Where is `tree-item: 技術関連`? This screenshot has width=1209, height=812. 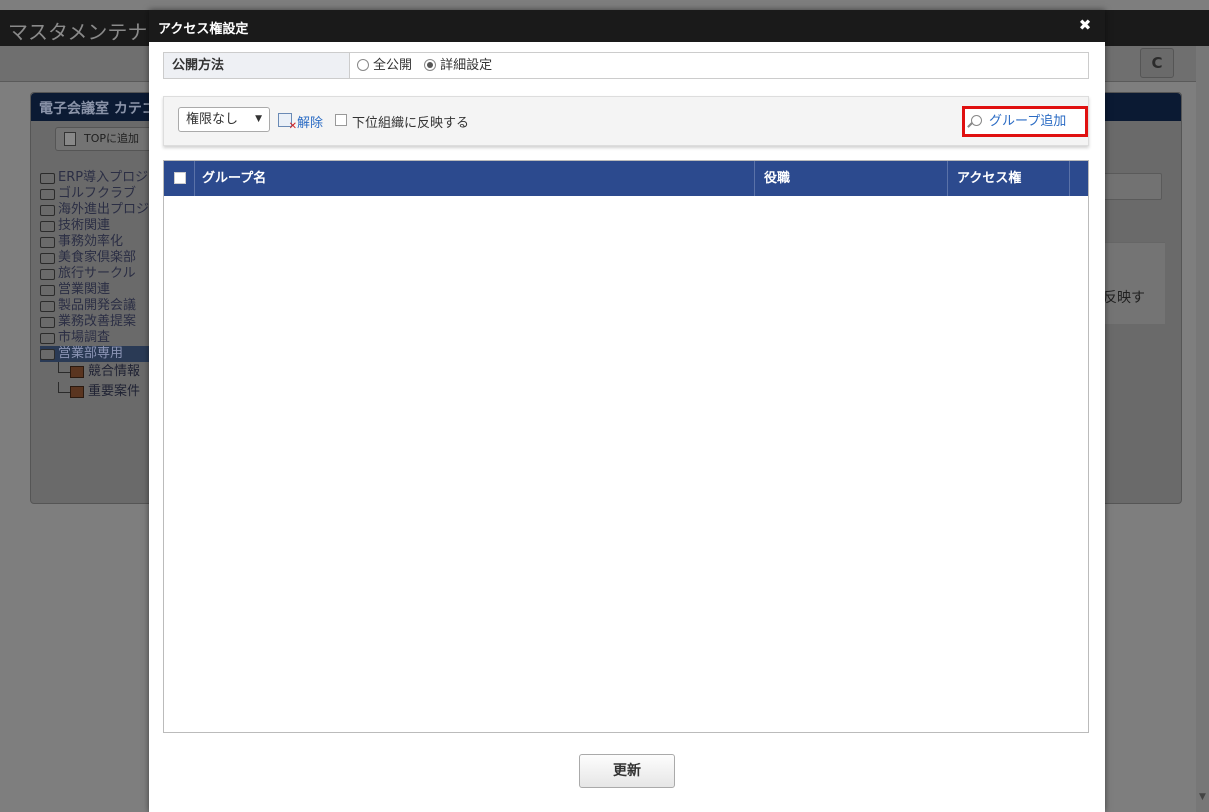 tree-item: 技術関連 is located at coordinates (97, 226).